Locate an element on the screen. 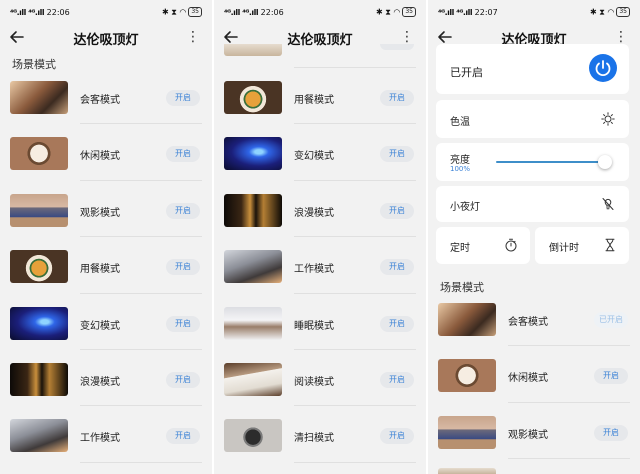  scene-active-button: 已开启 is located at coordinates (611, 320).